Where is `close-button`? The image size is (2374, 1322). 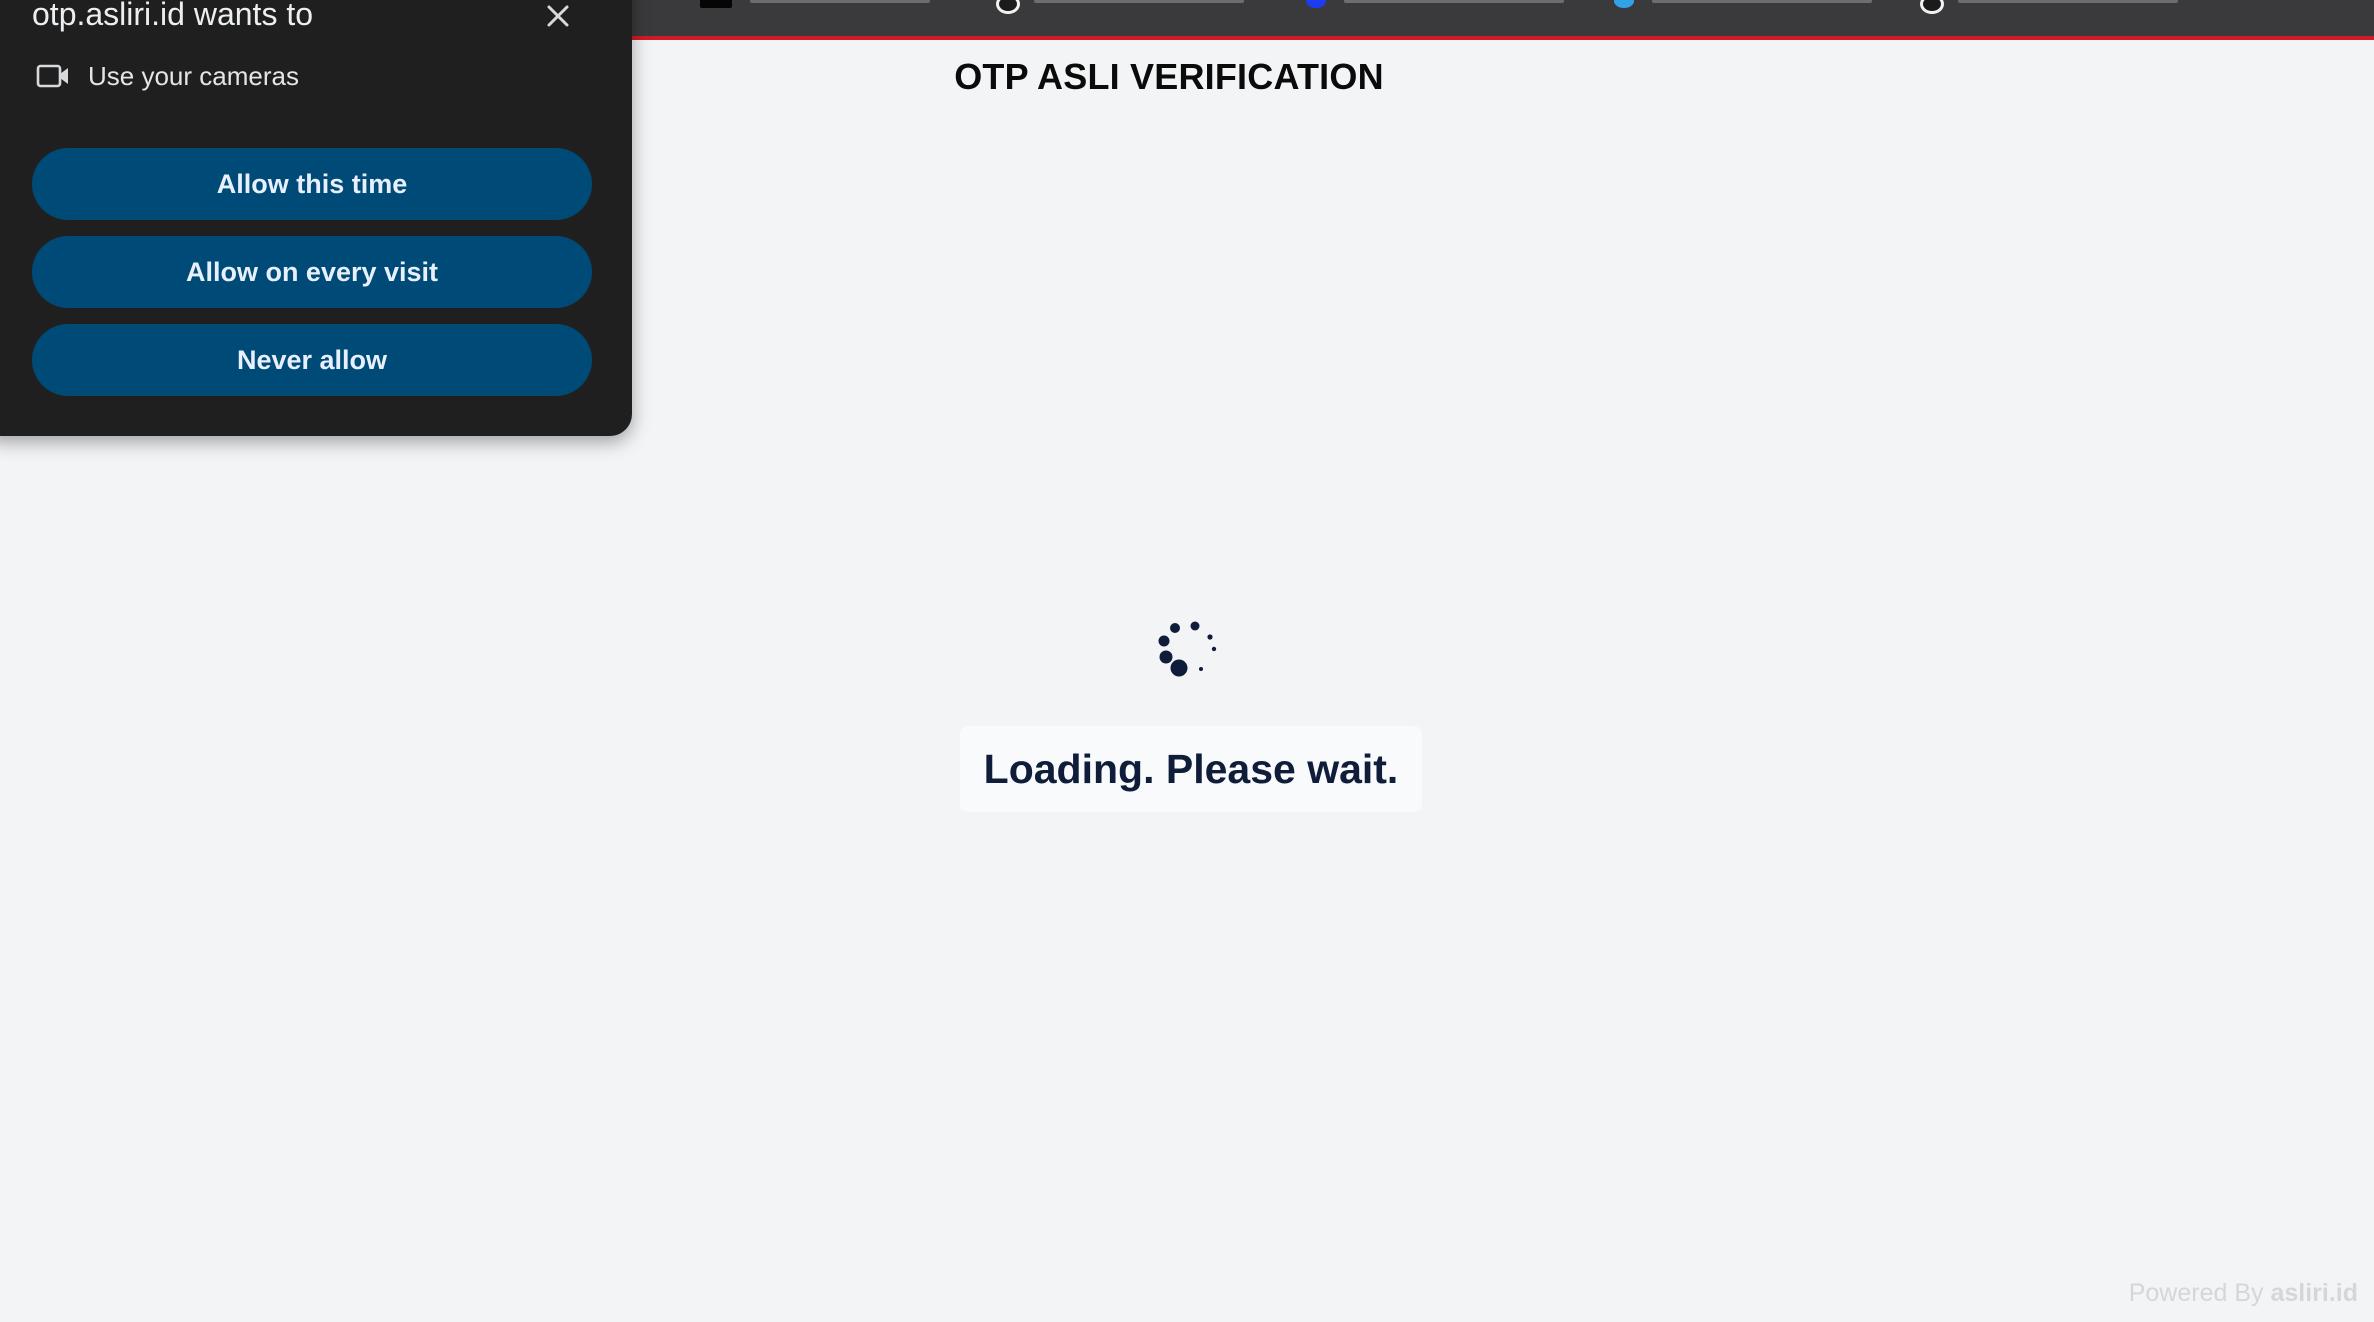
close-button is located at coordinates (558, 18).